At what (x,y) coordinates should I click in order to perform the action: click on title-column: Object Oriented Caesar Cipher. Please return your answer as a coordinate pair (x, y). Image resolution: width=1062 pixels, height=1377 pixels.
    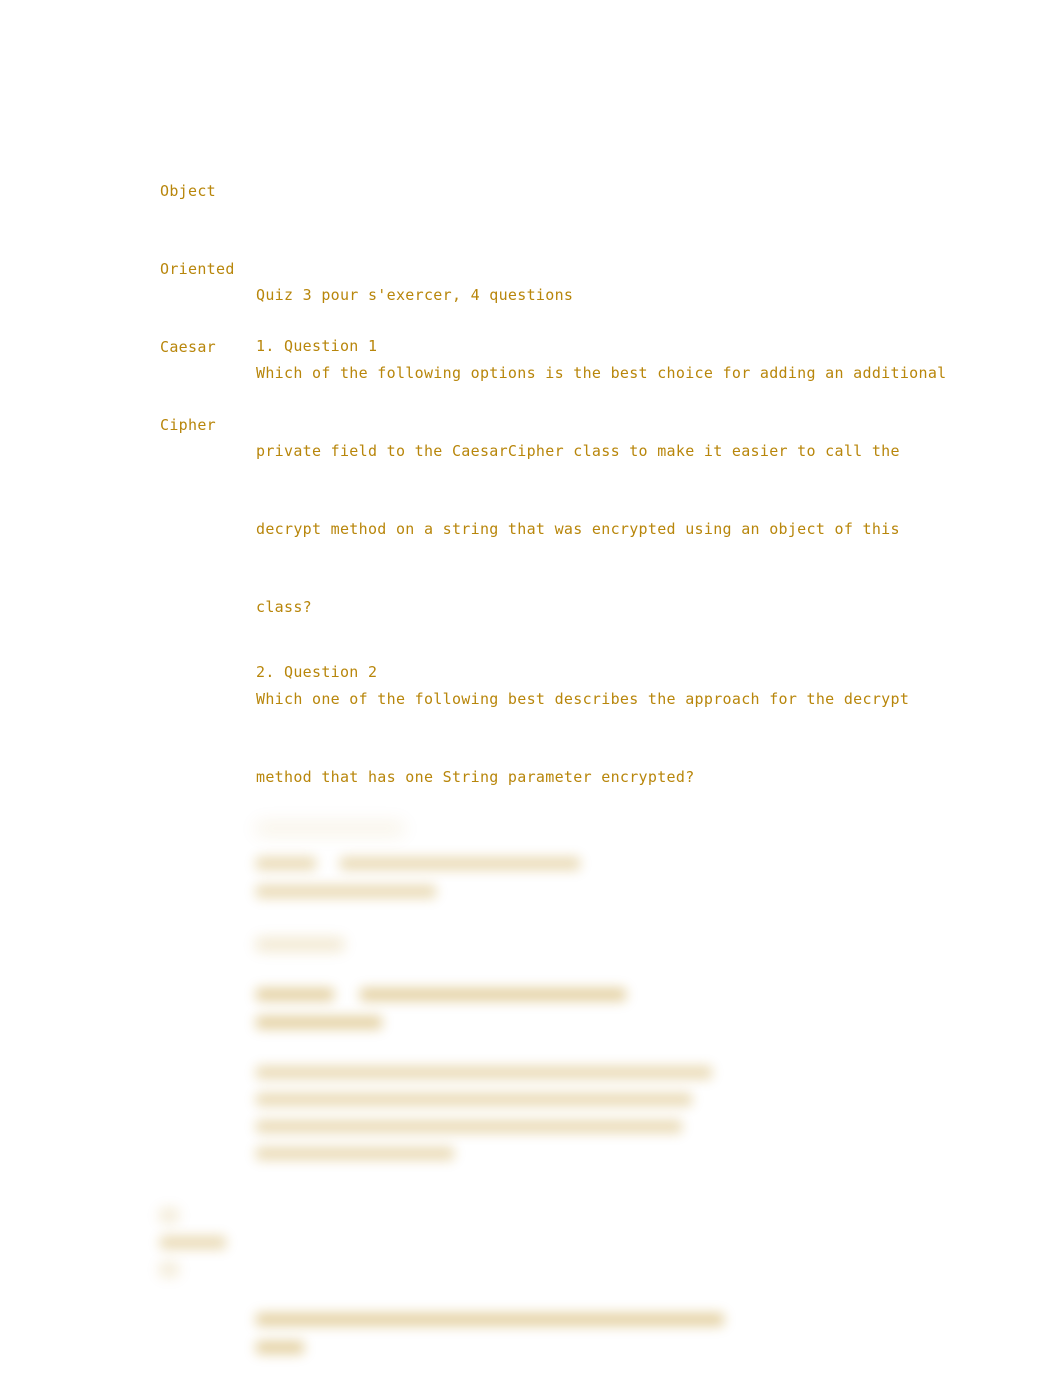
    Looking at the image, I should click on (205, 308).